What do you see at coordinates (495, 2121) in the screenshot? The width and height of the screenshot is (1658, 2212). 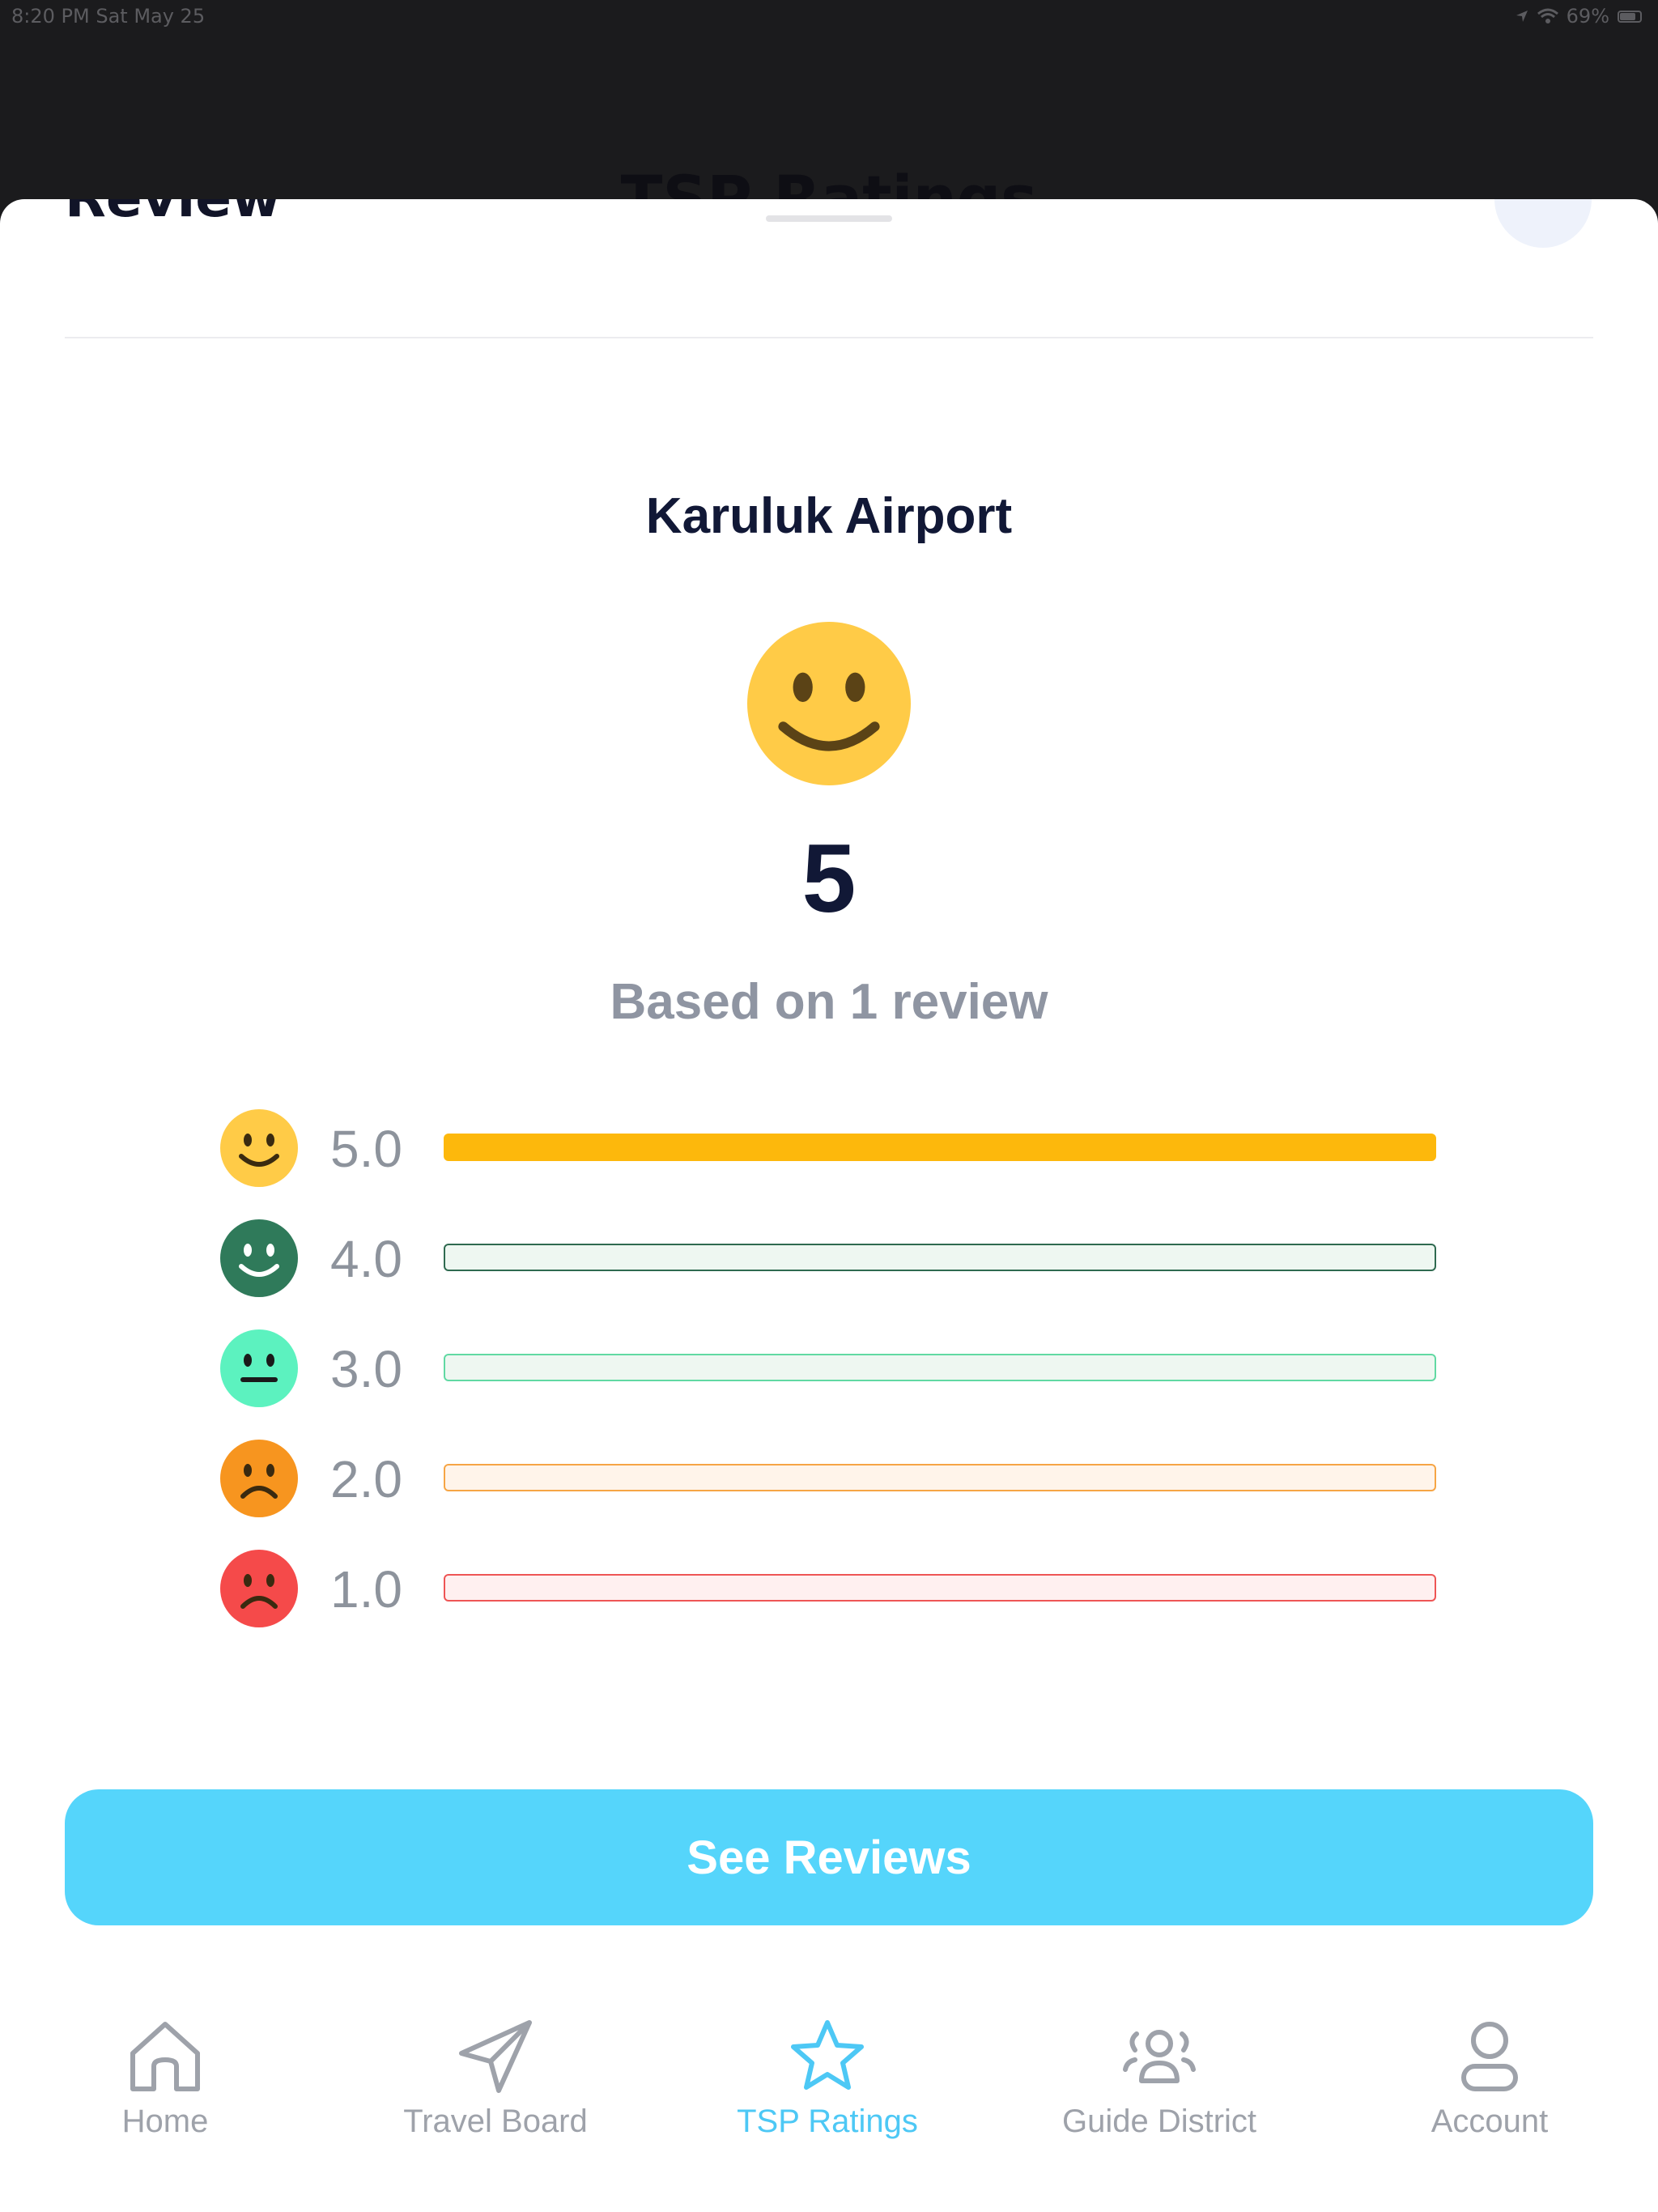 I see `tab-travel-board-label: Travel Board` at bounding box center [495, 2121].